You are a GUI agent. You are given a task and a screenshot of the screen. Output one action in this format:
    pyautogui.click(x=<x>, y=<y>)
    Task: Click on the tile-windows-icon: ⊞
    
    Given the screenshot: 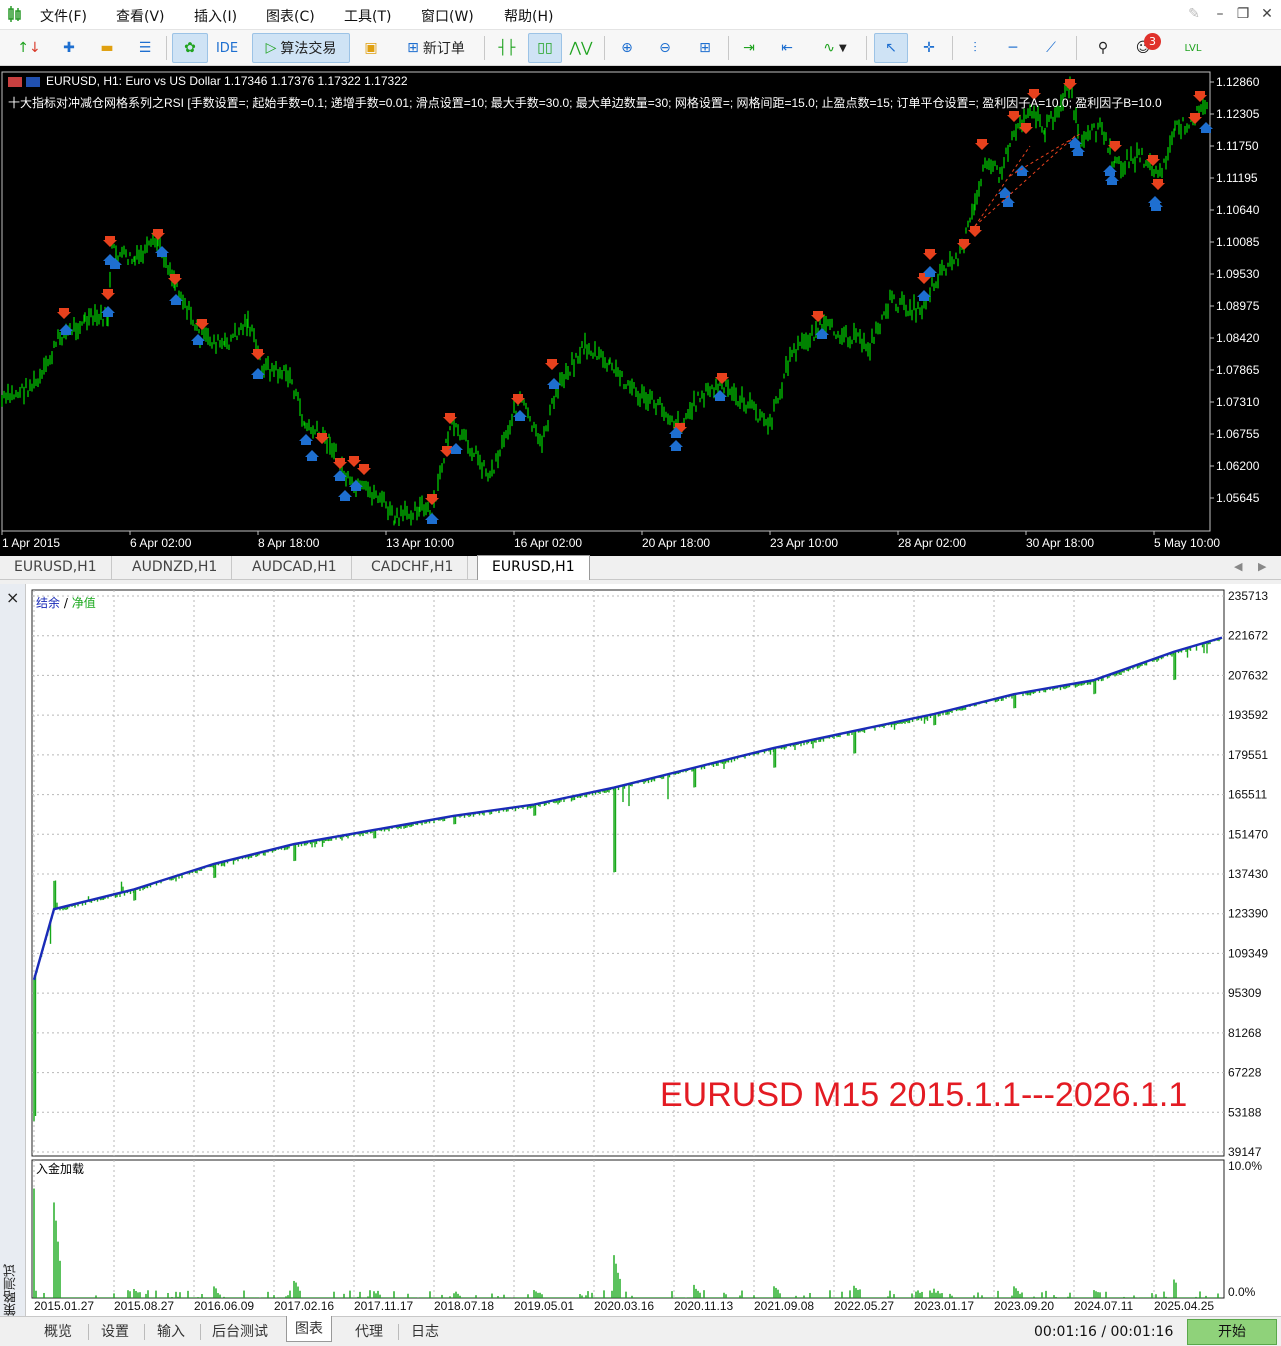 What is the action you would take?
    pyautogui.click(x=705, y=48)
    